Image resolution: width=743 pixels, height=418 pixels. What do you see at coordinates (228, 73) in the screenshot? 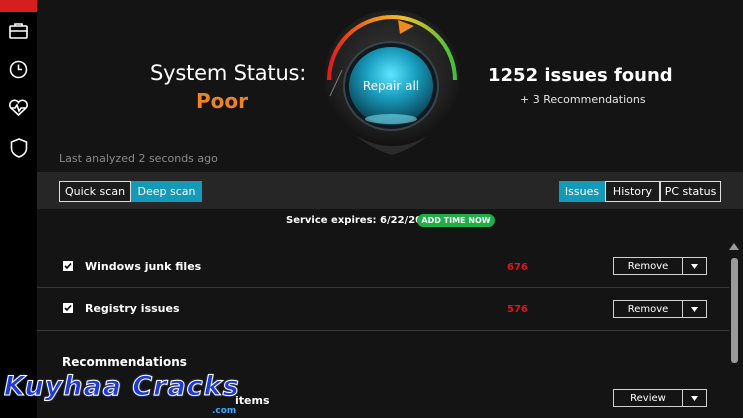
I see `system-status-label: System Status:` at bounding box center [228, 73].